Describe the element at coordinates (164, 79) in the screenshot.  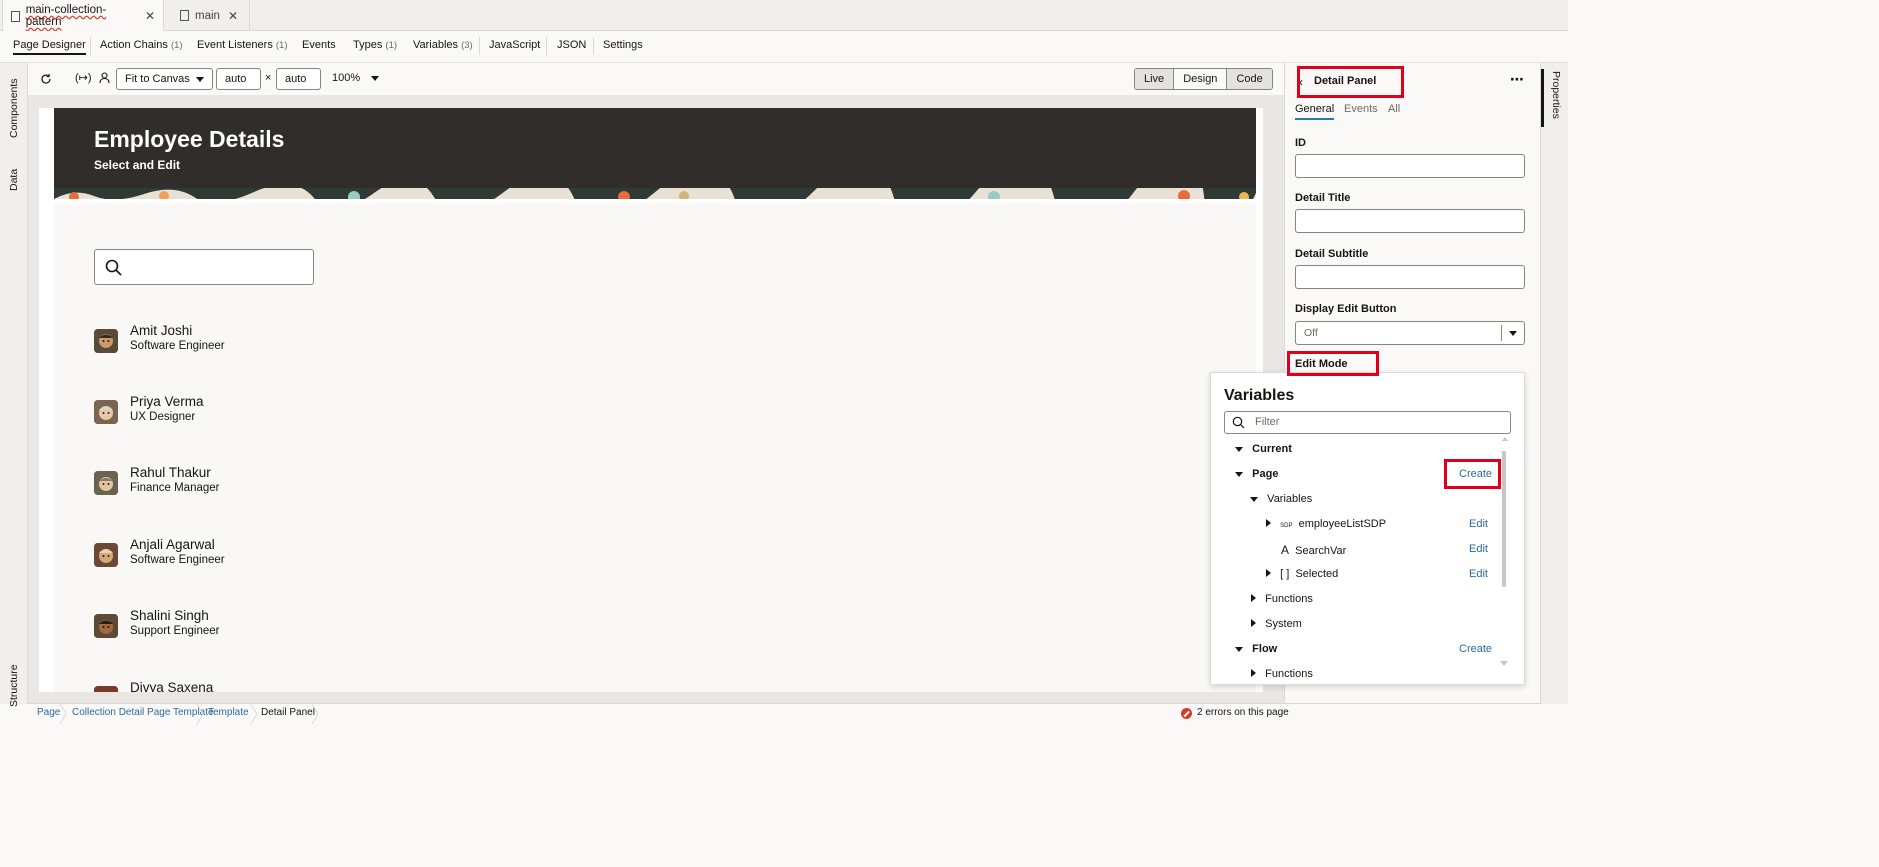
I see `fit-select: Fit to Canvas` at that location.